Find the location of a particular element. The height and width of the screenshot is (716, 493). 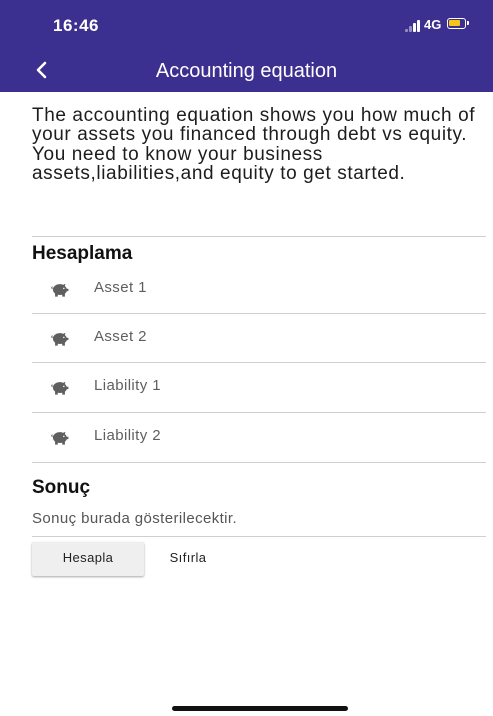

result-heading: Sonuç is located at coordinates (61, 487).